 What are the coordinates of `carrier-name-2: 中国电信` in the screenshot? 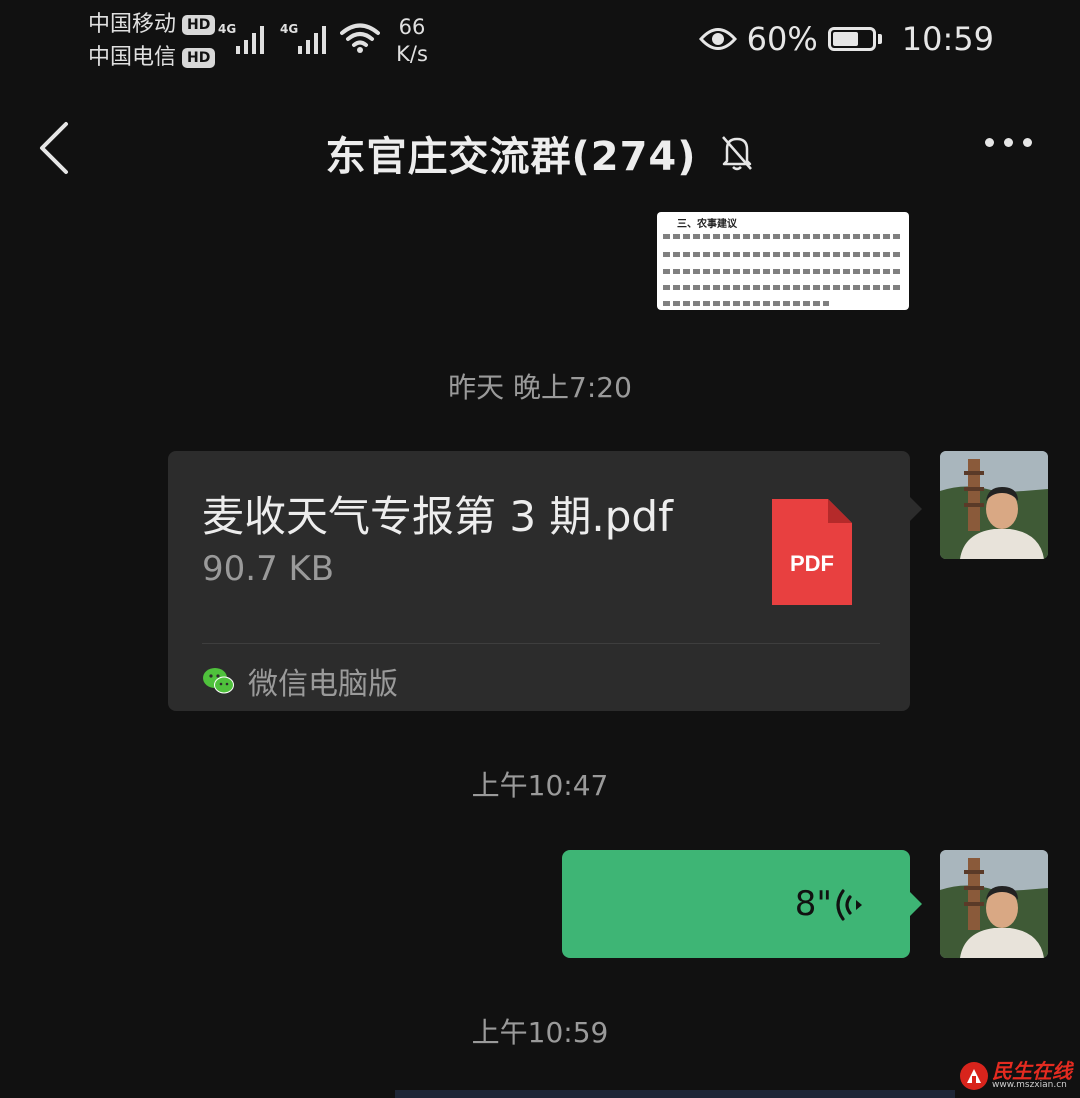 It's located at (132, 57).